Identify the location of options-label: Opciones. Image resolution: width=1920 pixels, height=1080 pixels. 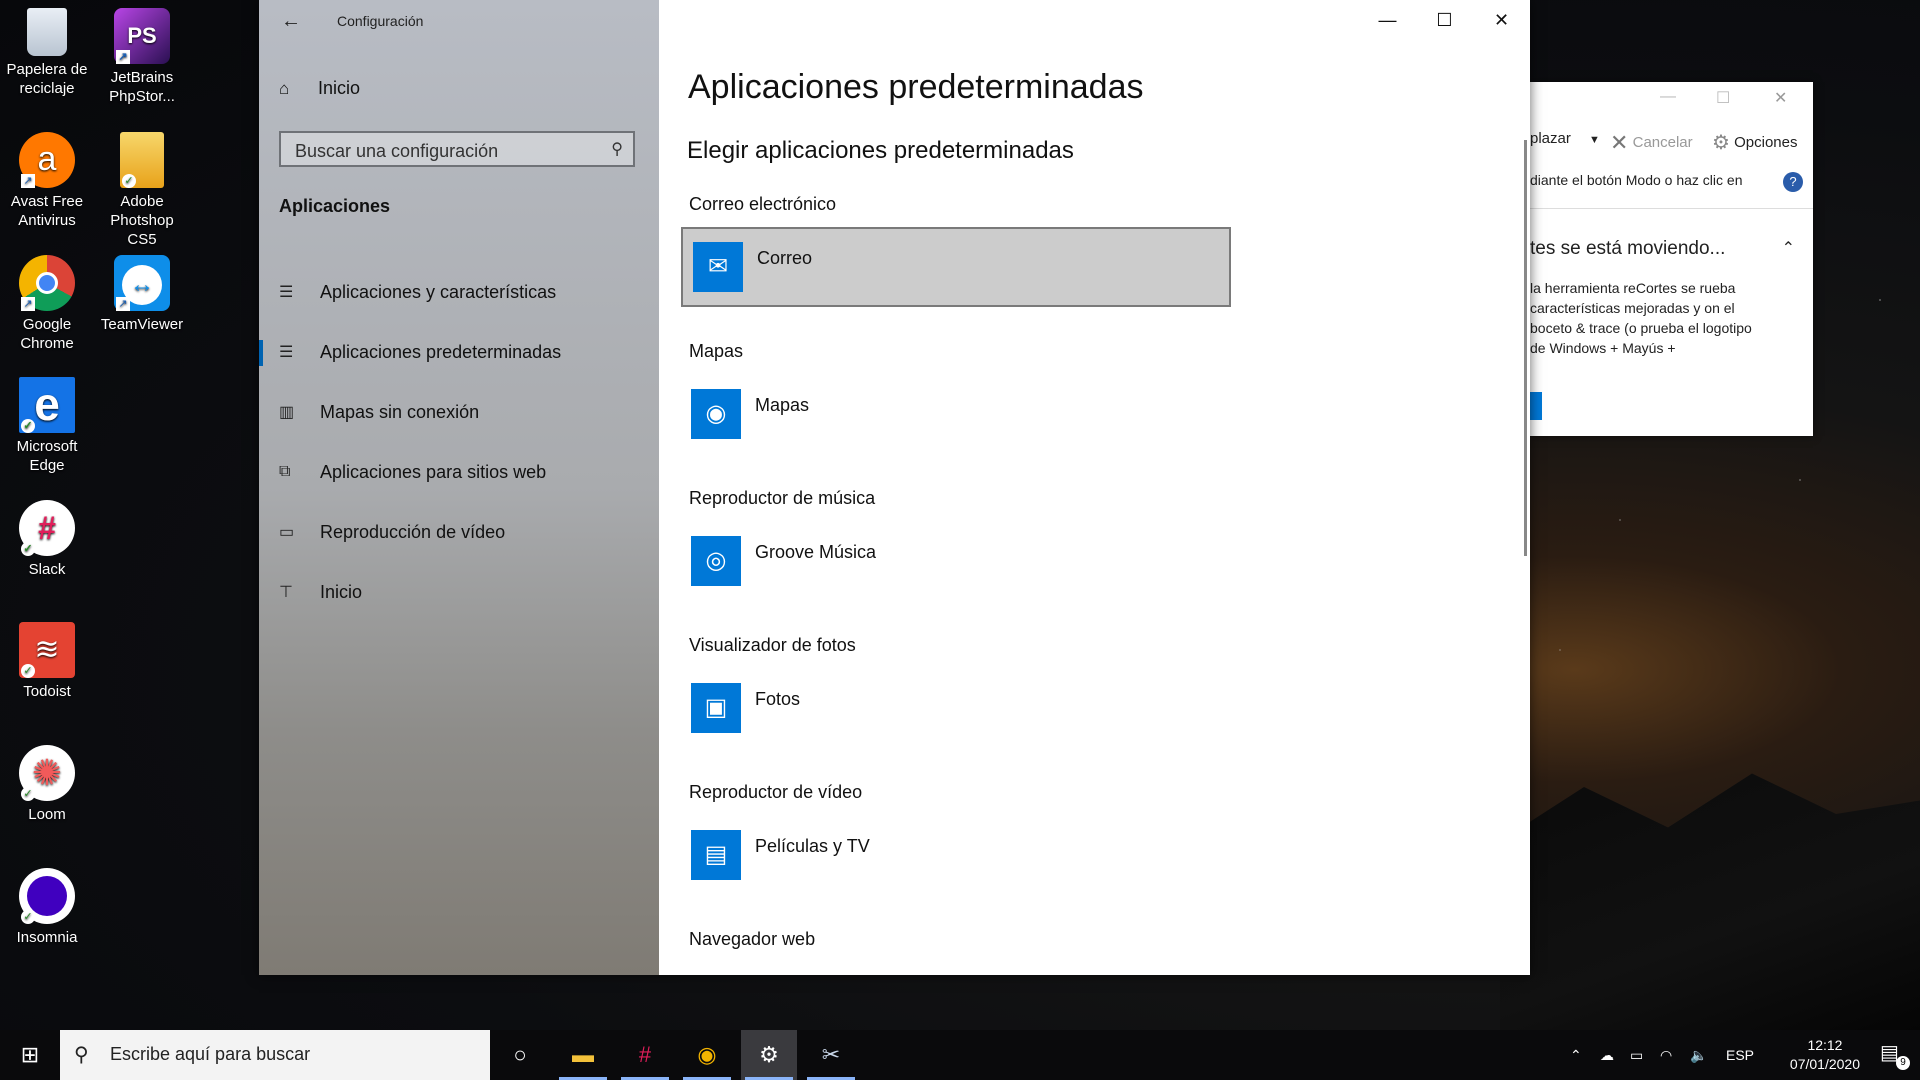
(1766, 142).